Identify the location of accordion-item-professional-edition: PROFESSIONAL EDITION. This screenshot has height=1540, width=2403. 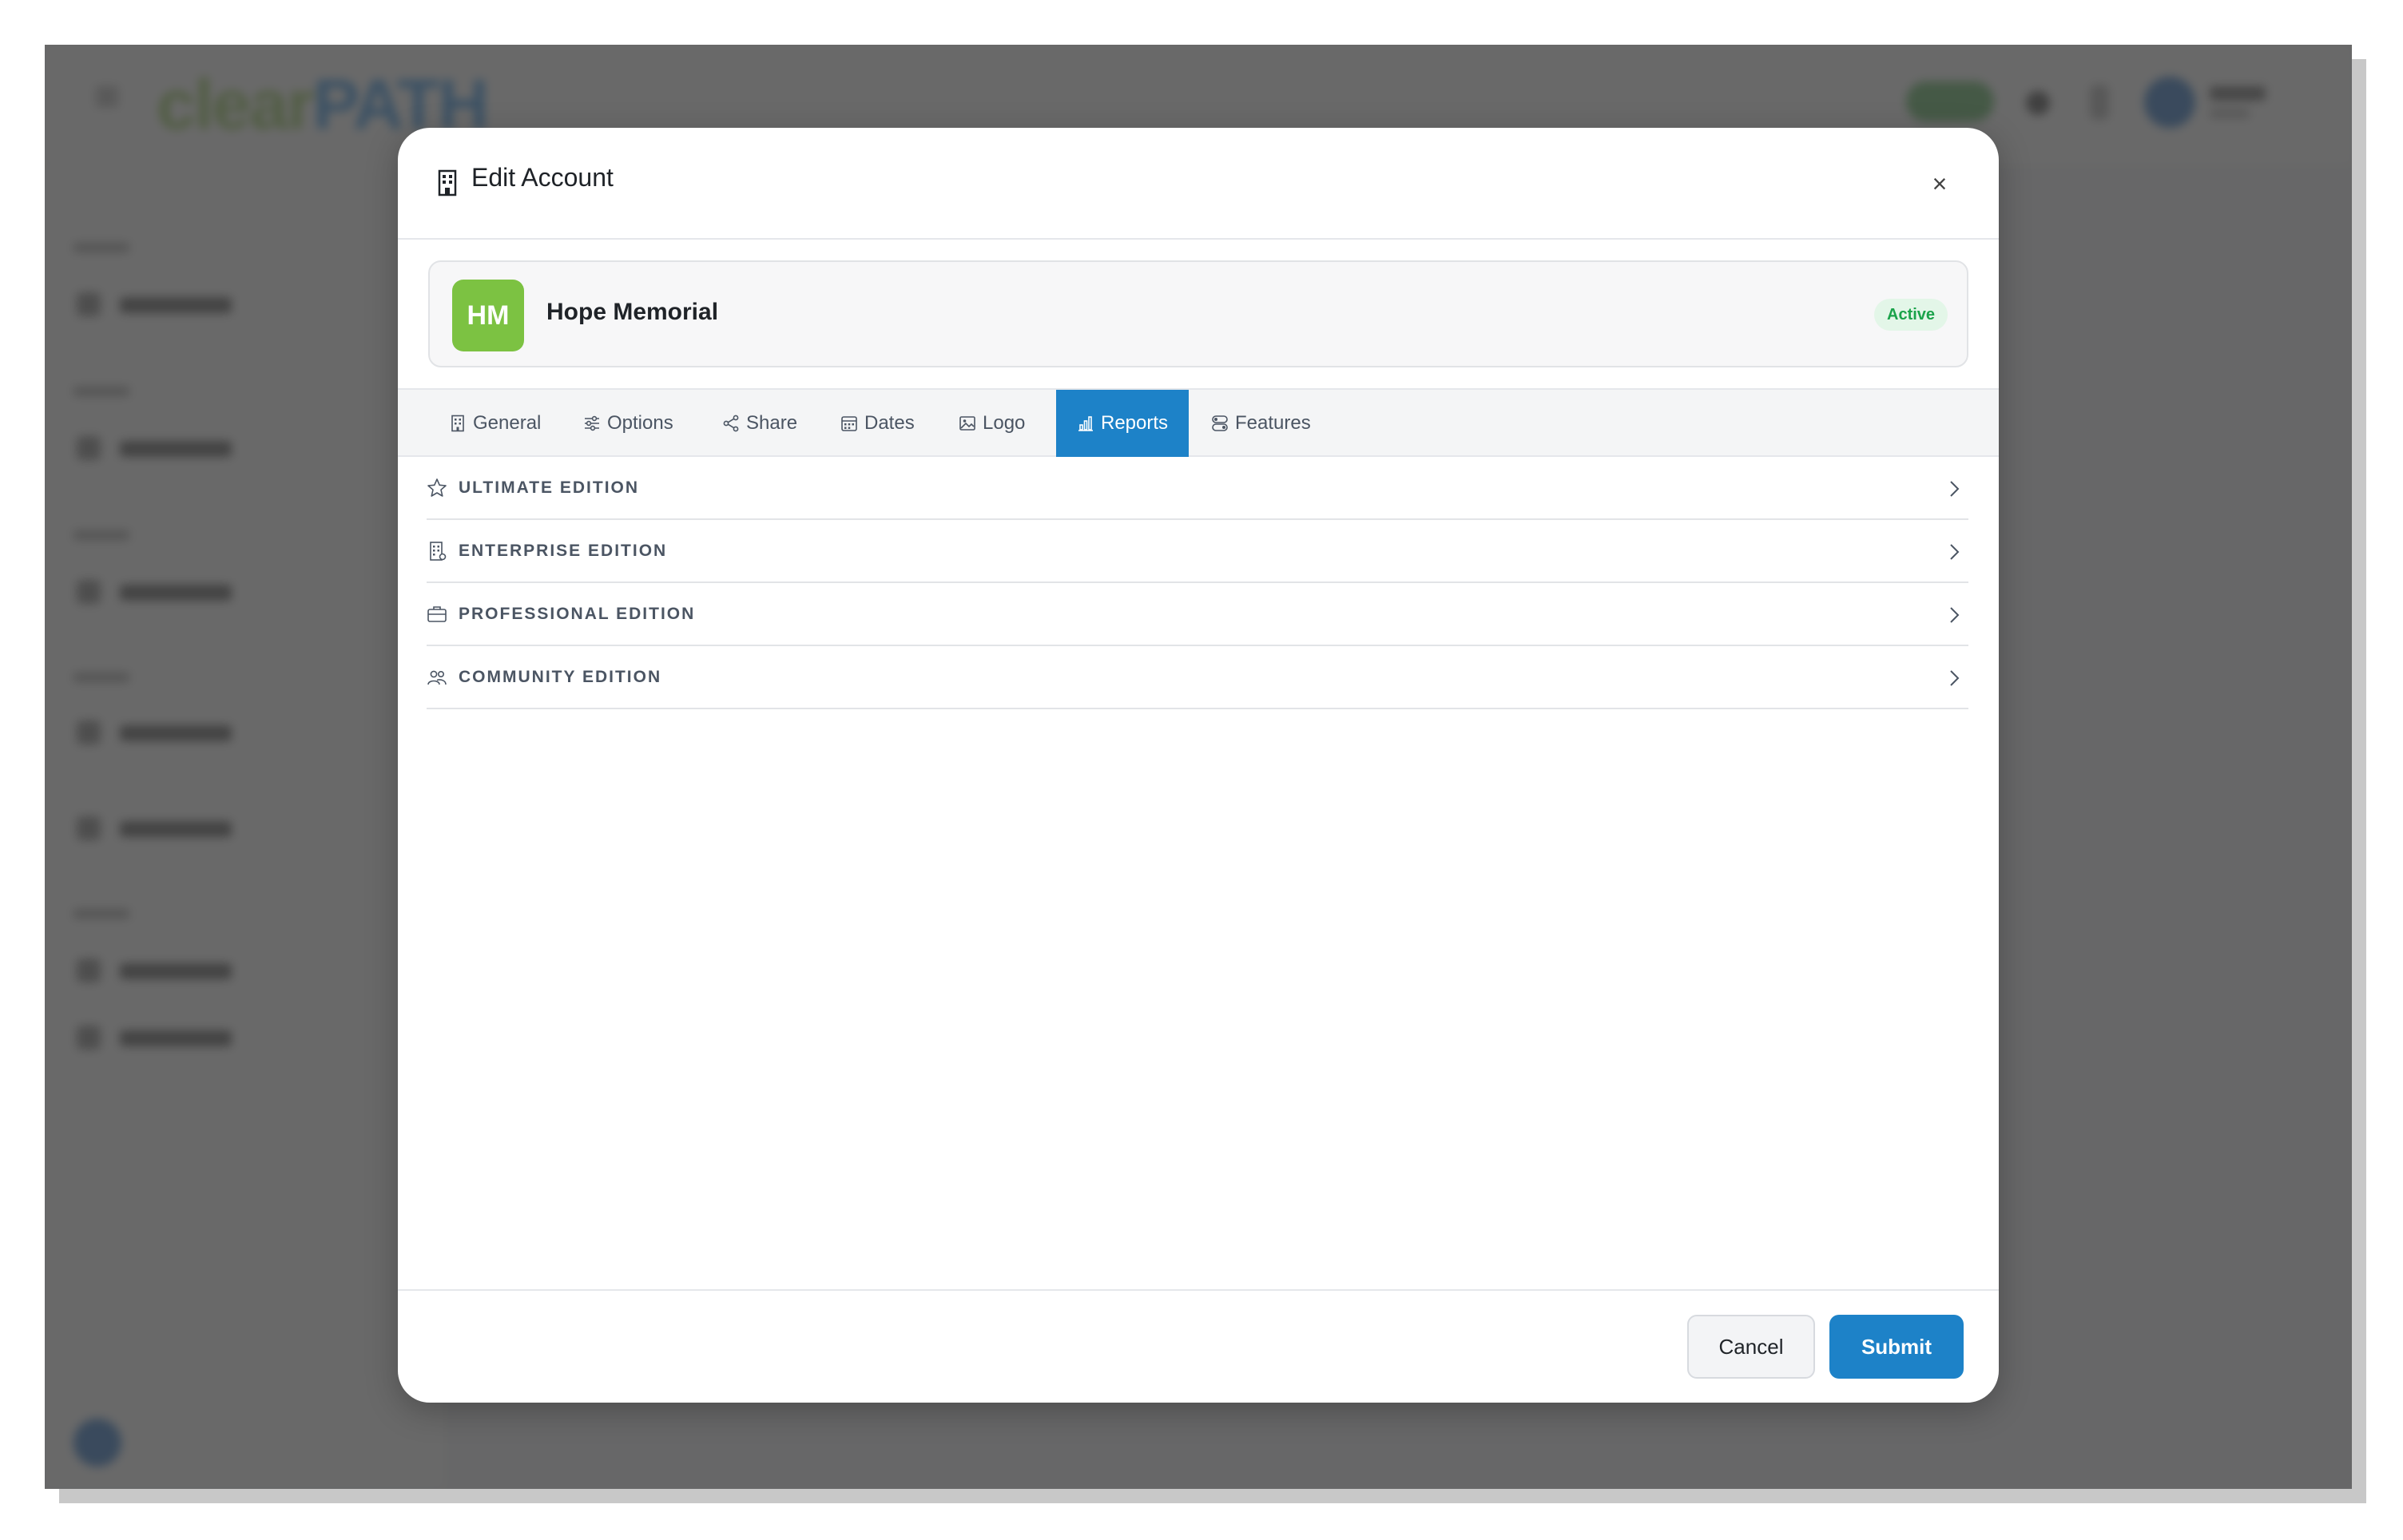
(1197, 614).